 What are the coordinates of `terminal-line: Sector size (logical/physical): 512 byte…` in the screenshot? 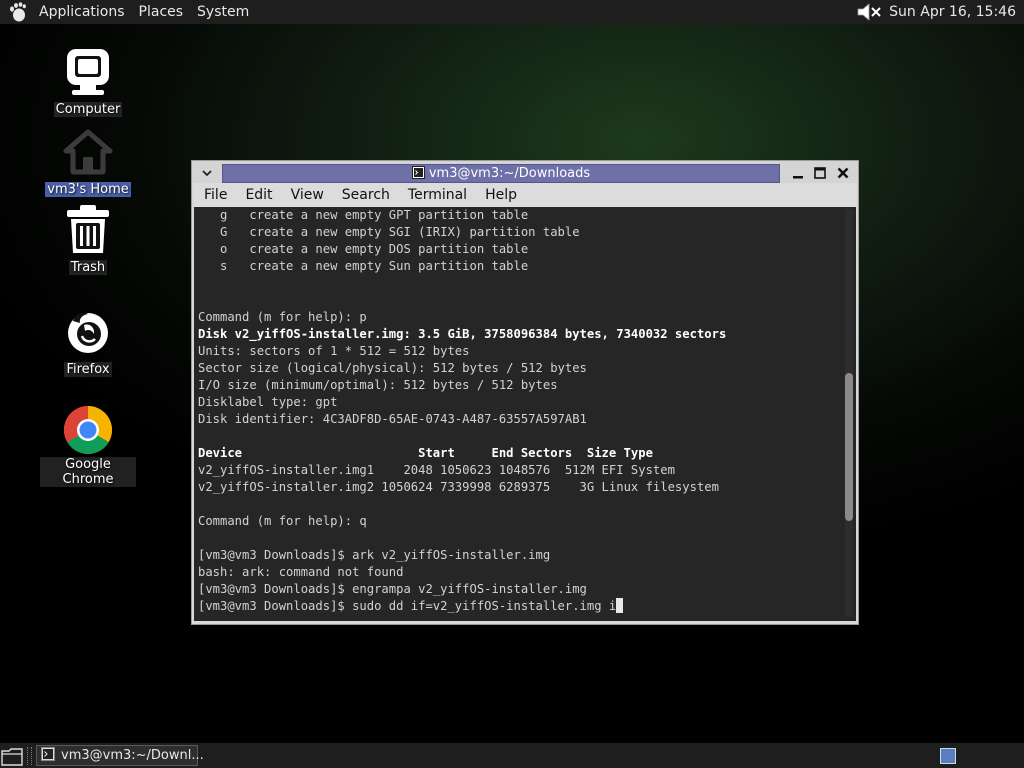 It's located at (518, 368).